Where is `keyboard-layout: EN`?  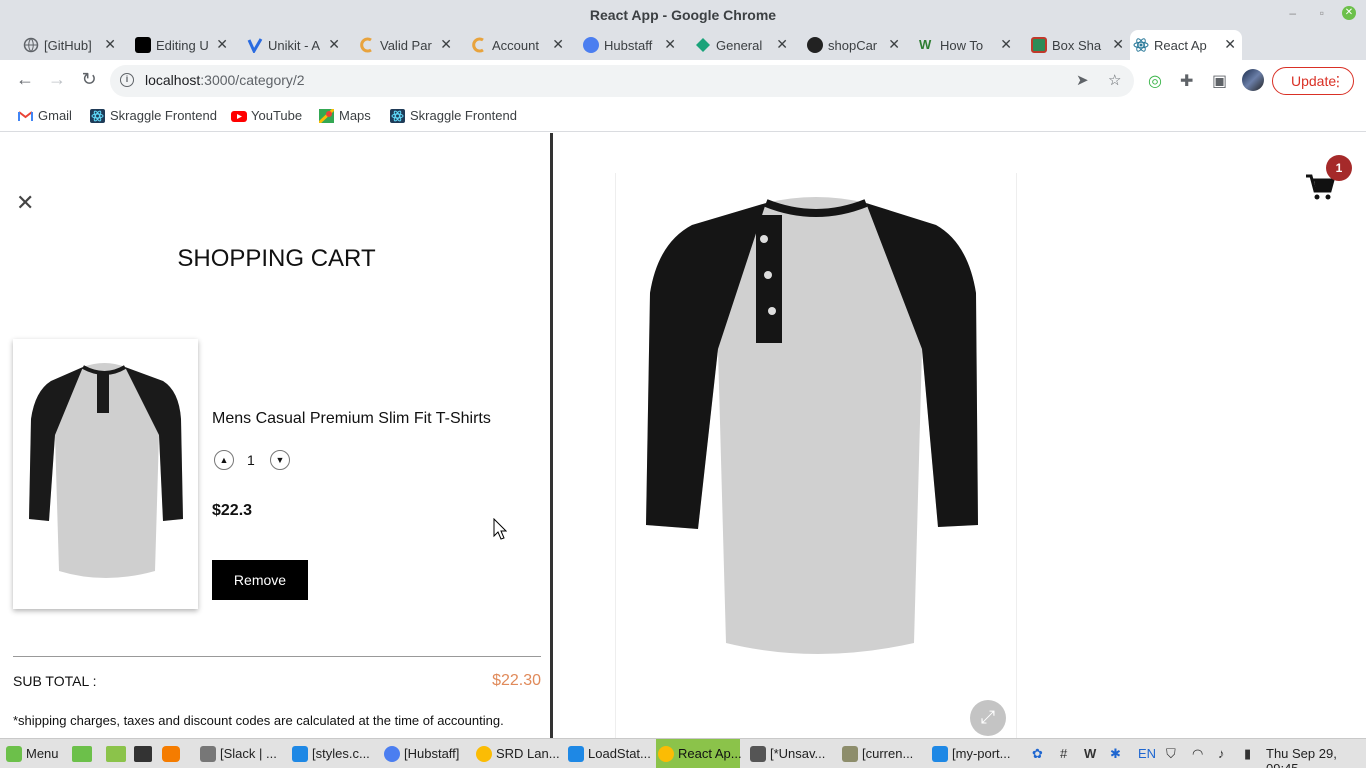 keyboard-layout: EN is located at coordinates (1147, 753).